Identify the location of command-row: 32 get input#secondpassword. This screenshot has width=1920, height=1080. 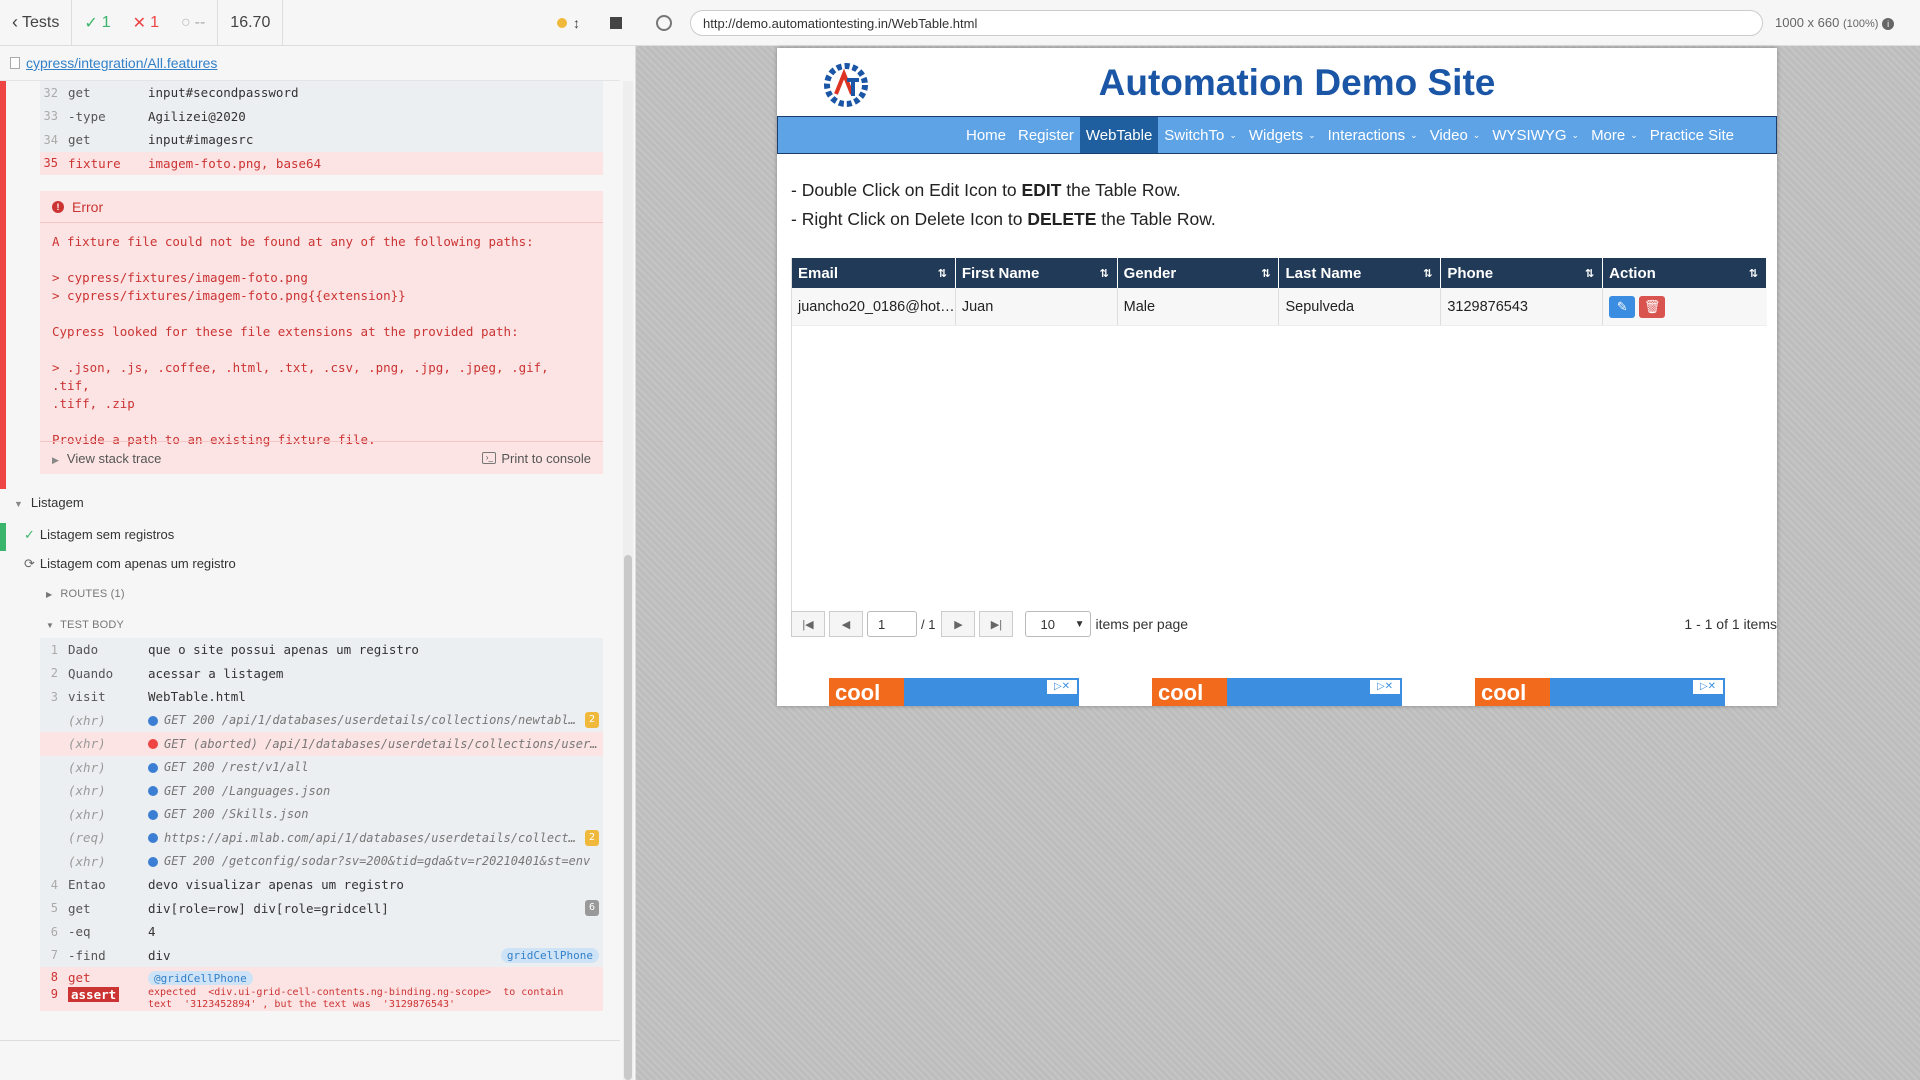
(321, 93).